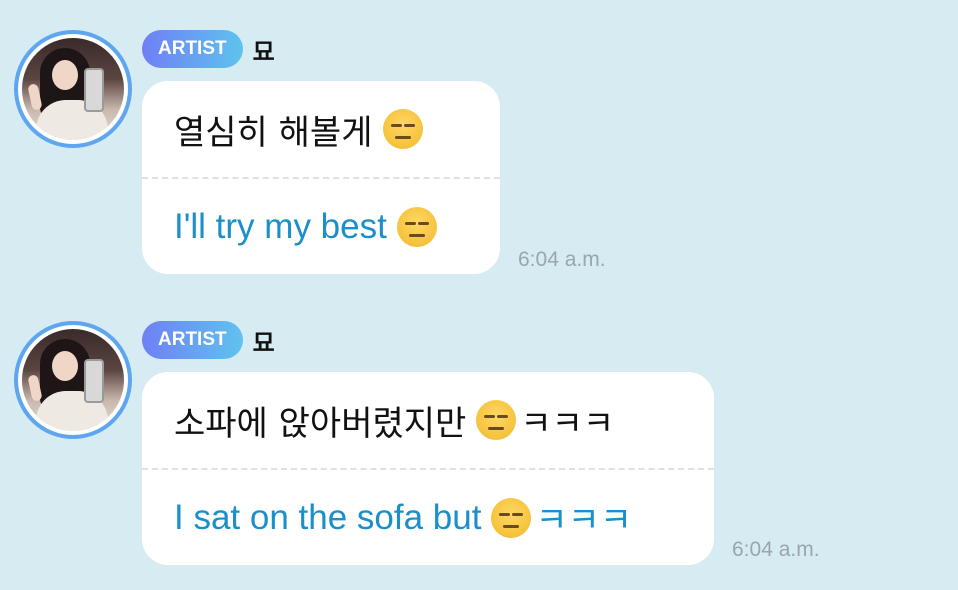  I want to click on translation-text-row: I sat on the sofa but ㅋㅋㅋ, so click(428, 517).